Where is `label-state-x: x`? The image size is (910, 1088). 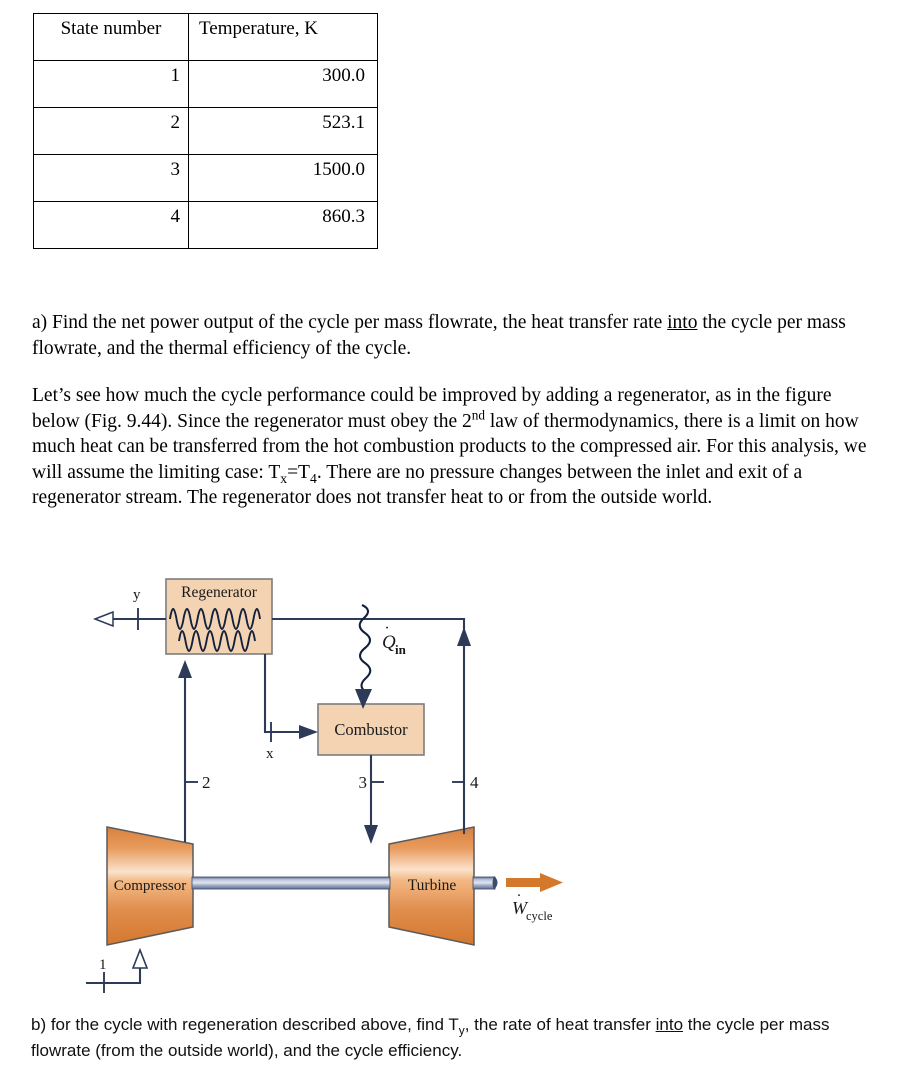 label-state-x: x is located at coordinates (270, 754).